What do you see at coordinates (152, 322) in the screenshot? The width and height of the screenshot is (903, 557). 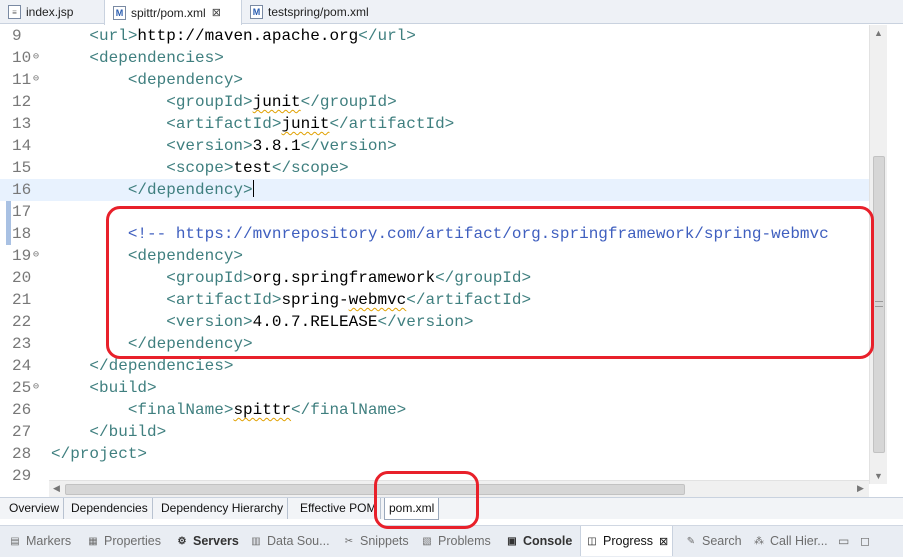 I see `xml-tag: <version>` at bounding box center [152, 322].